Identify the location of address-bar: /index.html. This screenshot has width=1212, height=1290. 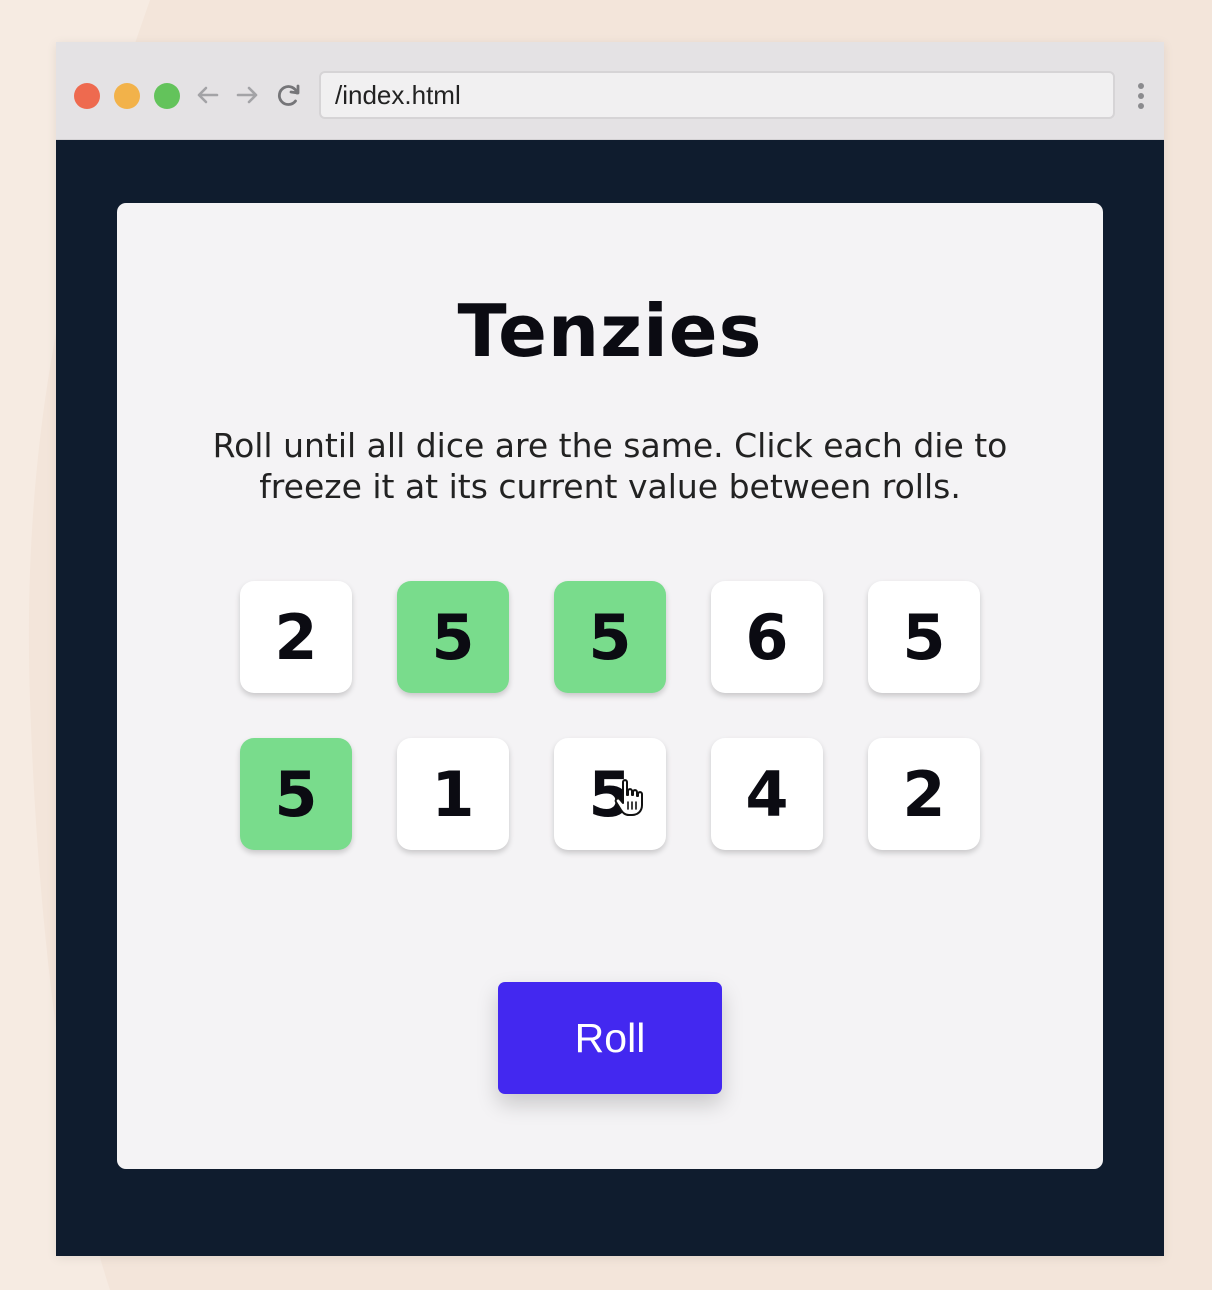
(717, 95).